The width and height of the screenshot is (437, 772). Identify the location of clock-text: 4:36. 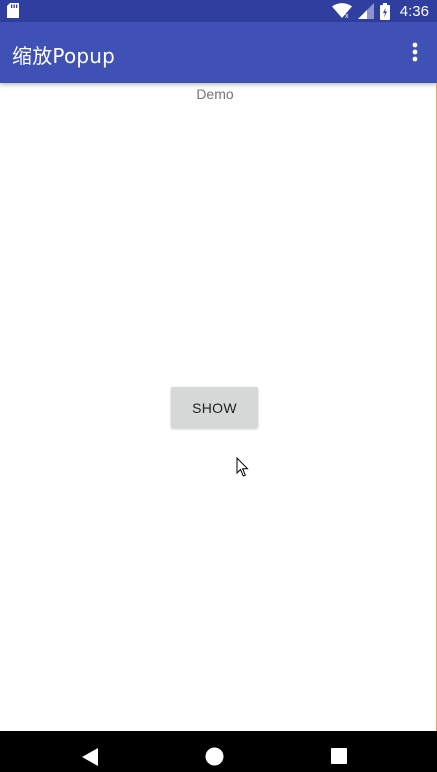
(414, 11).